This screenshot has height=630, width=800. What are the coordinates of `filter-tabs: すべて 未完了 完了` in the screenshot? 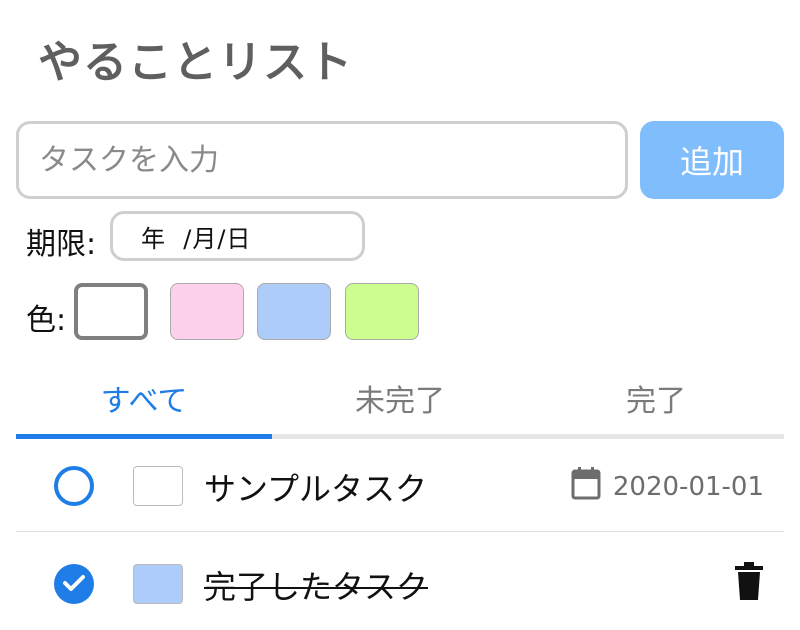 It's located at (400, 405).